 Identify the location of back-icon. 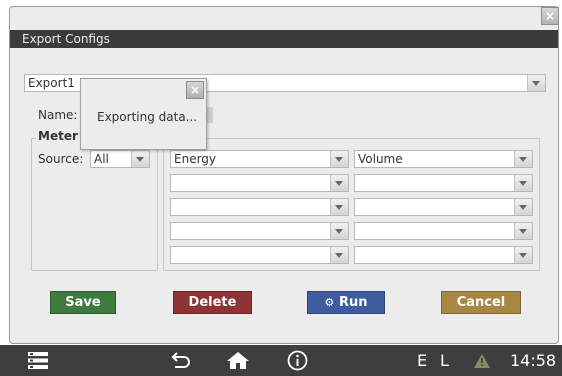
(181, 360).